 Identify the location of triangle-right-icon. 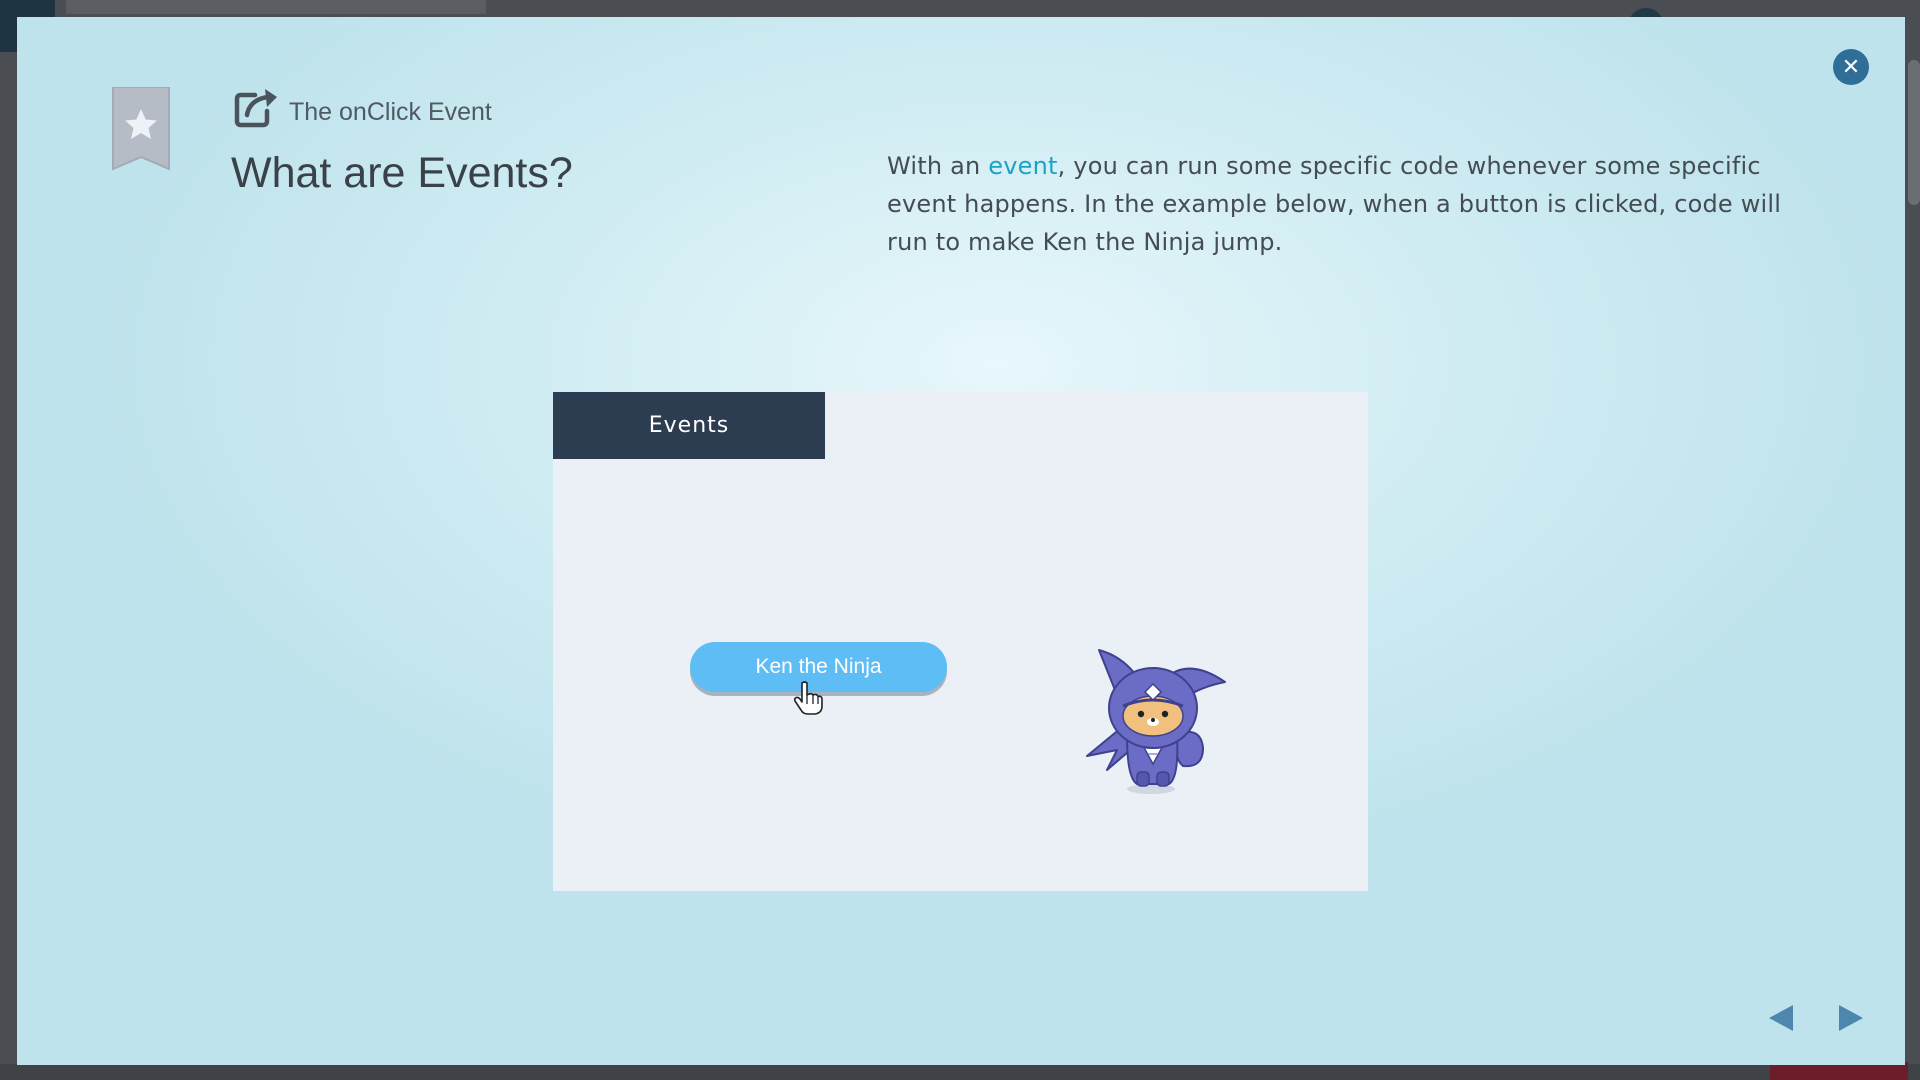
(1851, 1018).